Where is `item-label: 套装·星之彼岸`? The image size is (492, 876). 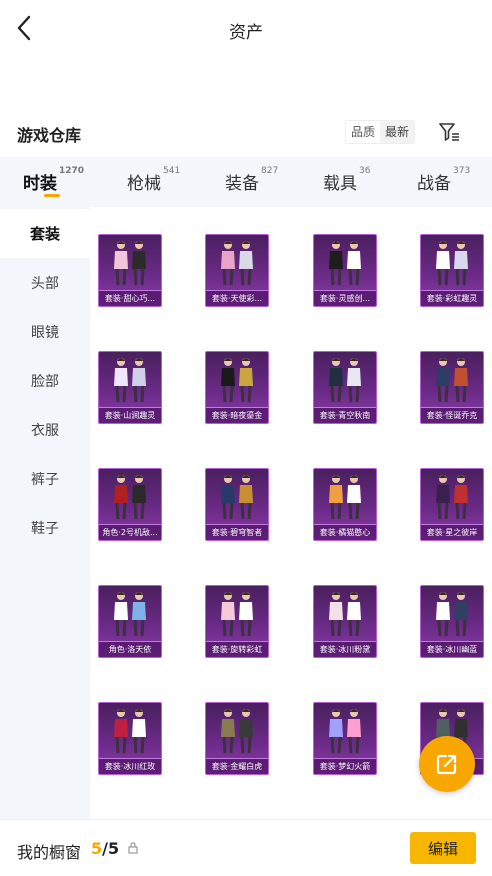
item-label: 套装·星之彼岸 is located at coordinates (452, 532).